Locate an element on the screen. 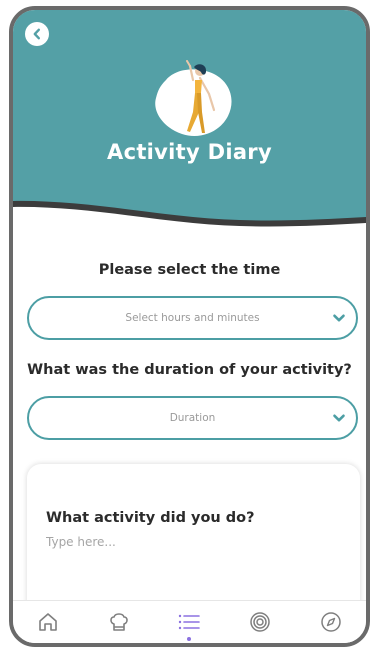  chef-hat-icon is located at coordinates (119, 622).